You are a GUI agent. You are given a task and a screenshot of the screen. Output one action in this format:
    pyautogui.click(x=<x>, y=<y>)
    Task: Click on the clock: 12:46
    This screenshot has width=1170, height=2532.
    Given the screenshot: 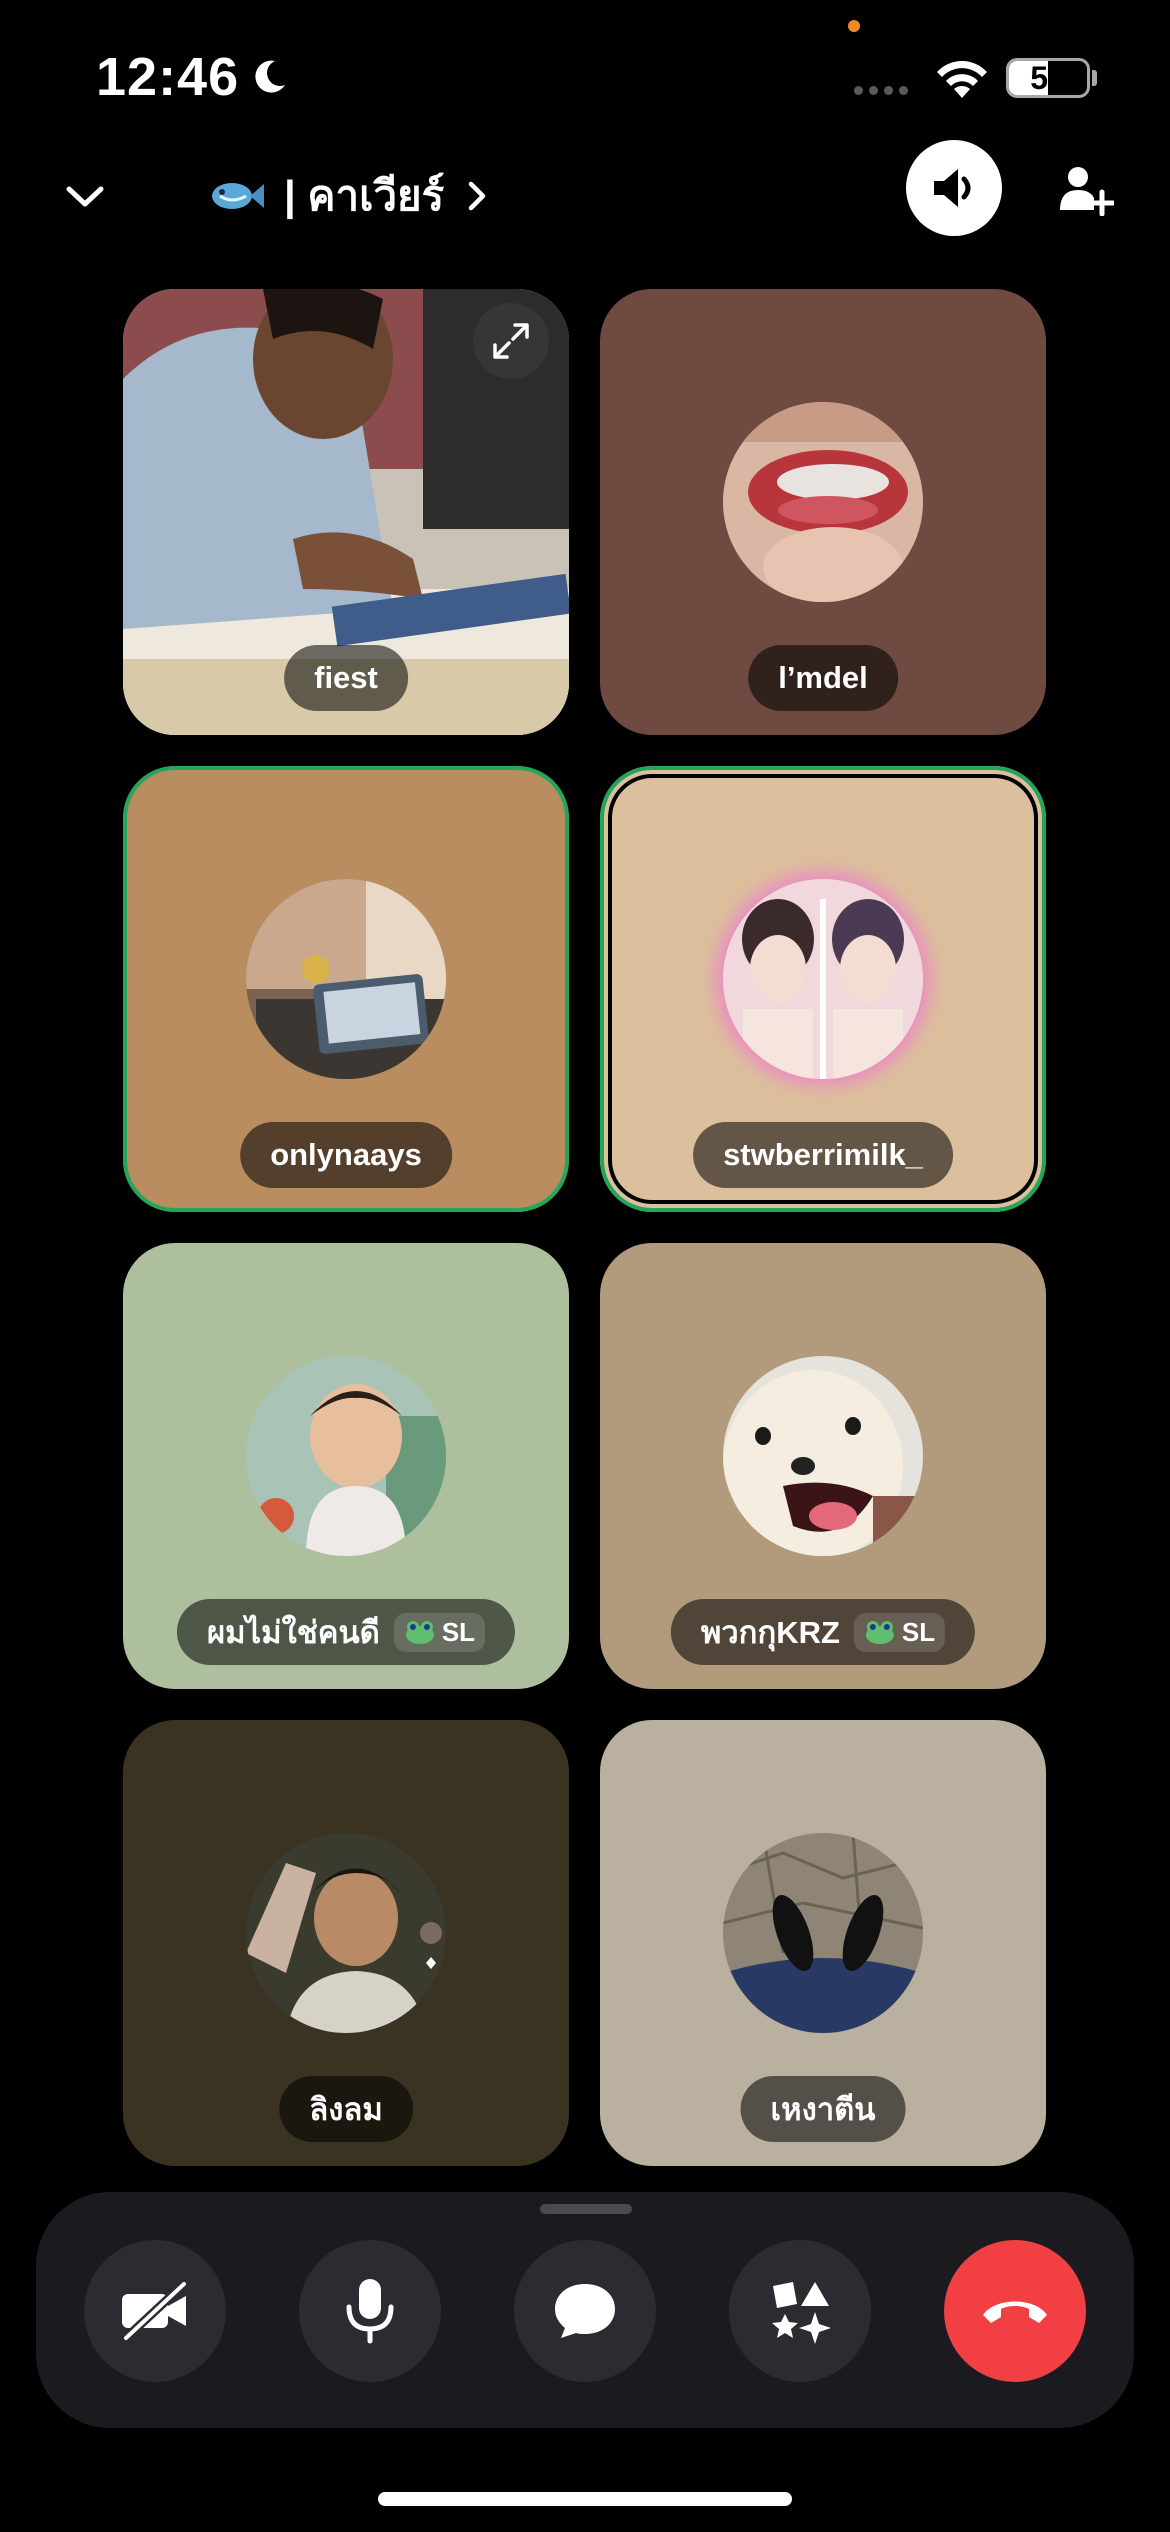 What is the action you would take?
    pyautogui.click(x=192, y=77)
    